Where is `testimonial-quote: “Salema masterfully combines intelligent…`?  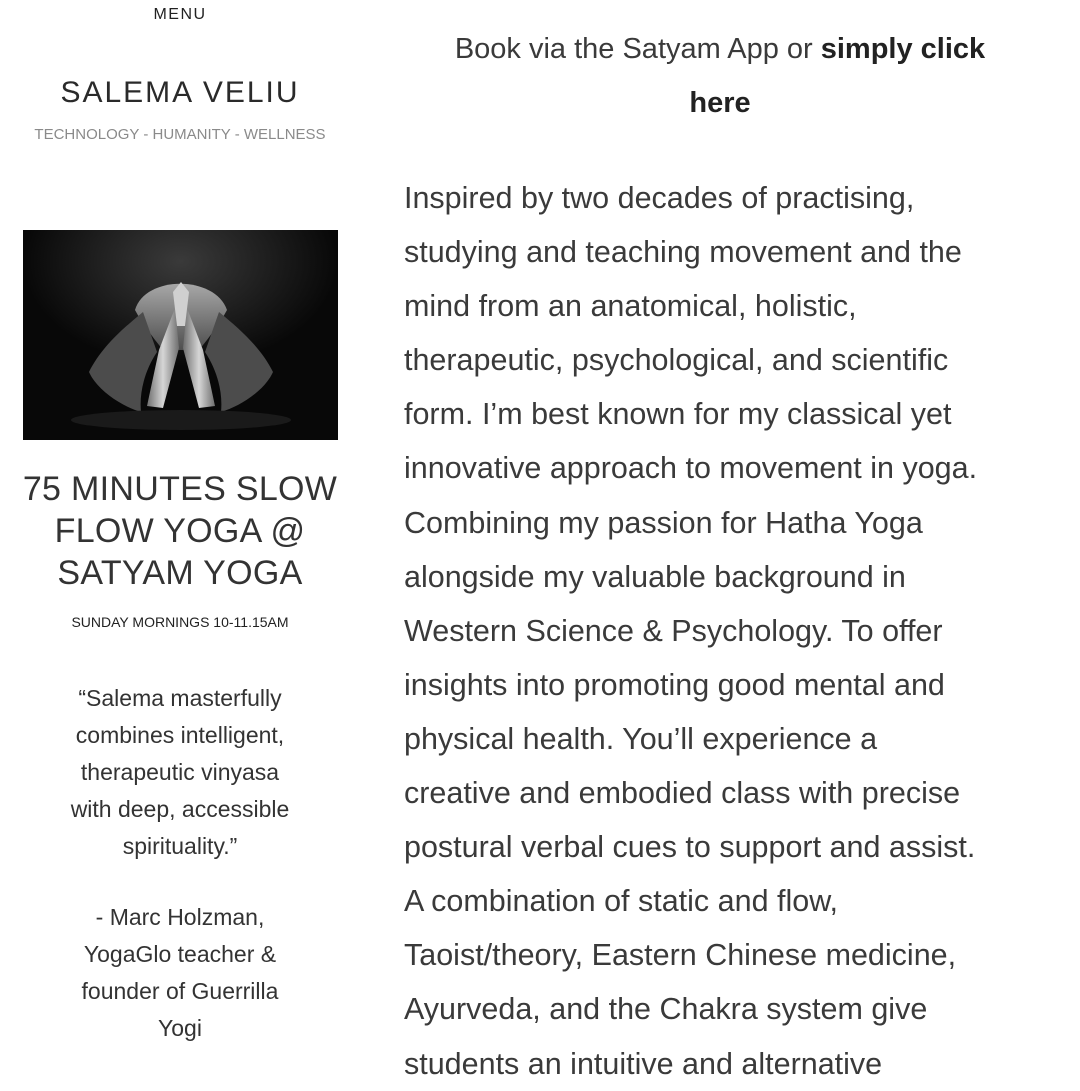 testimonial-quote: “Salema masterfully combines intelligent… is located at coordinates (180, 772).